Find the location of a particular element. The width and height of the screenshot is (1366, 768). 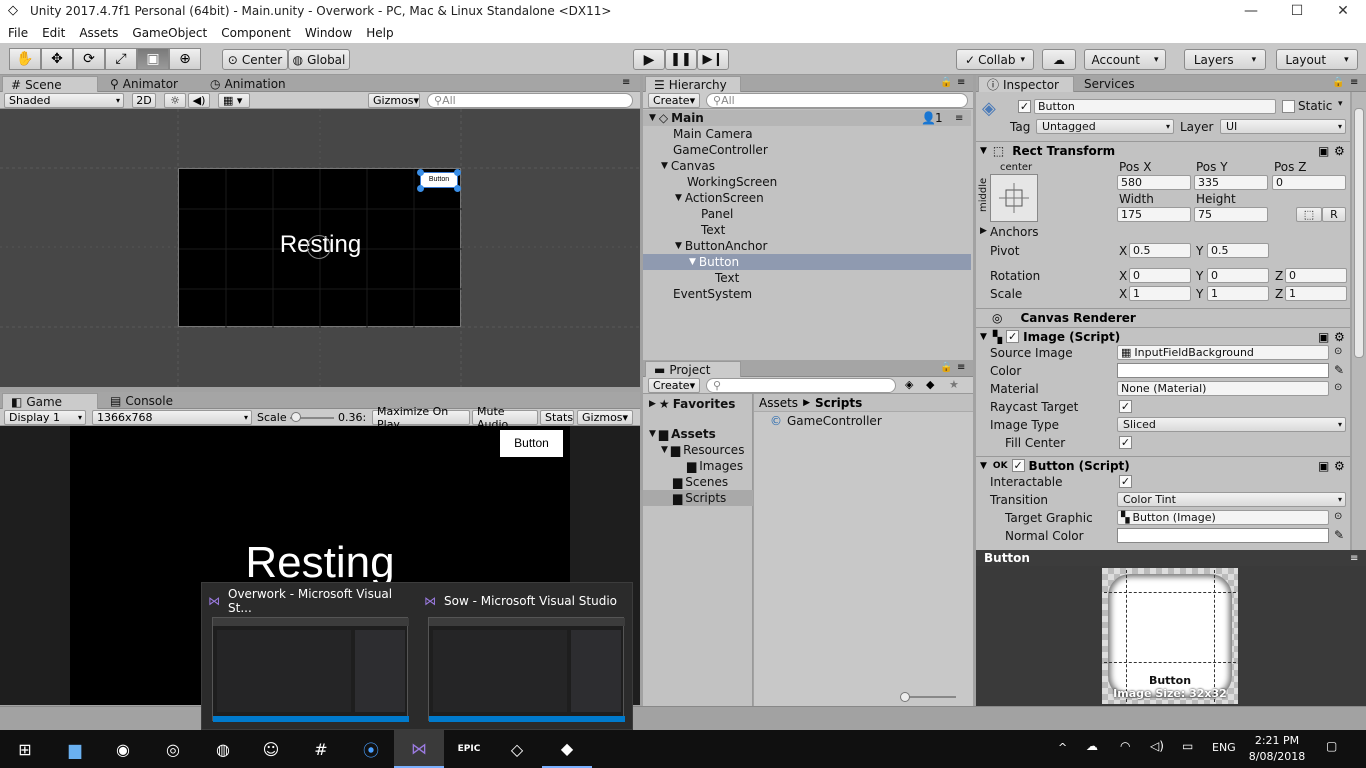

color-swatch is located at coordinates (1223, 370).